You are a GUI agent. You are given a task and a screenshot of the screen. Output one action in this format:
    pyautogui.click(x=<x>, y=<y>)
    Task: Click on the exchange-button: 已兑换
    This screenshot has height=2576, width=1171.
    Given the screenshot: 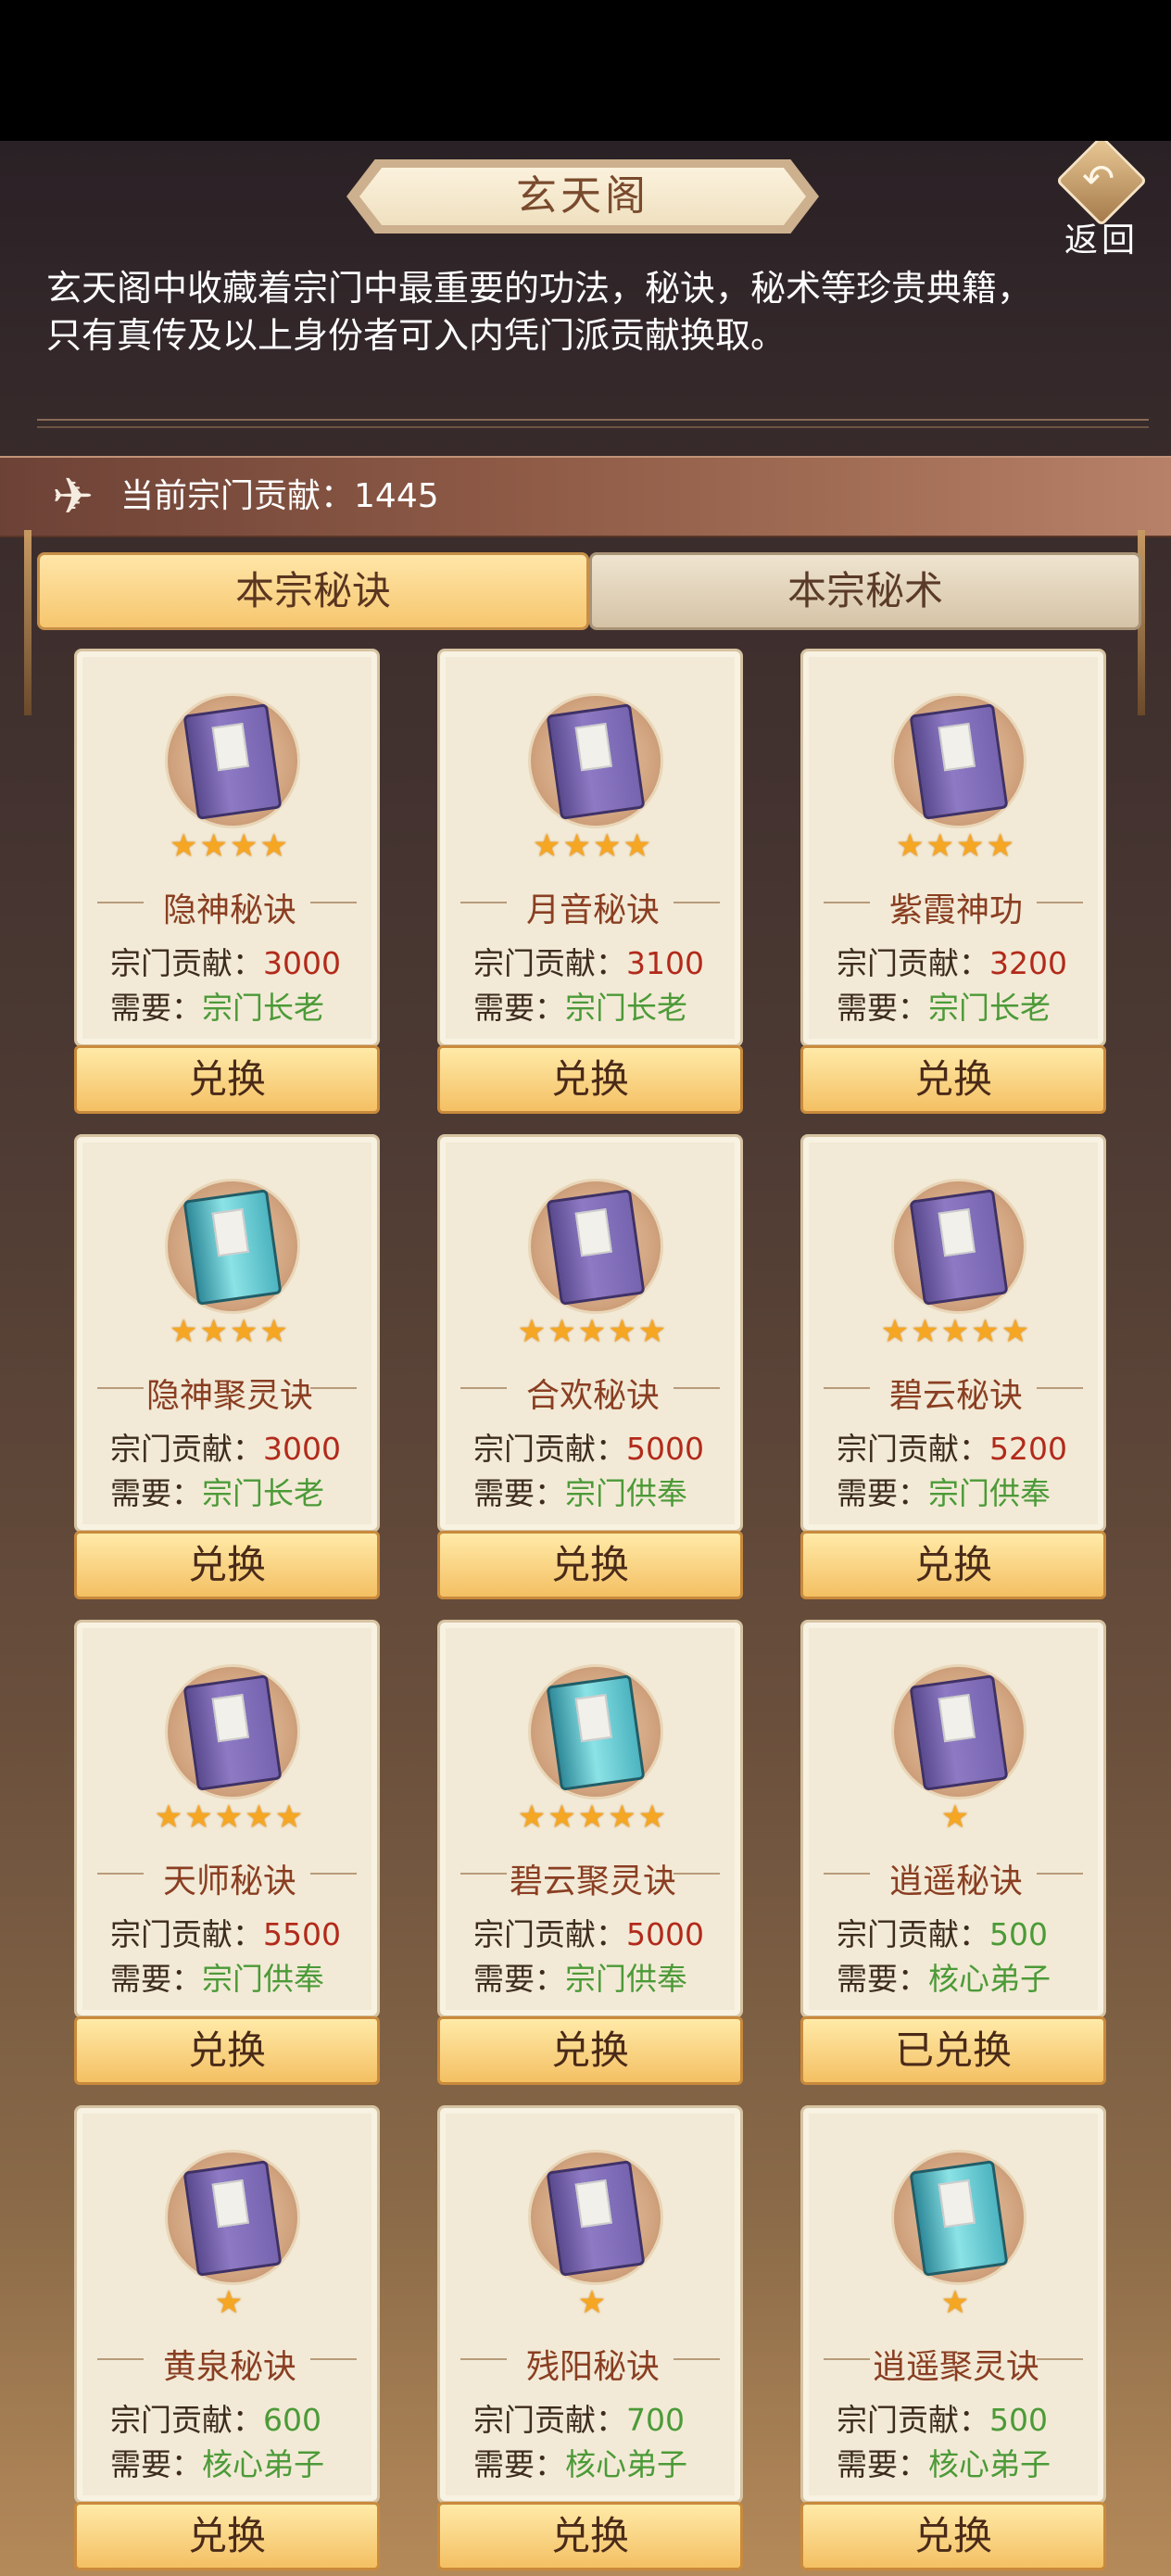 What is the action you would take?
    pyautogui.click(x=953, y=2051)
    